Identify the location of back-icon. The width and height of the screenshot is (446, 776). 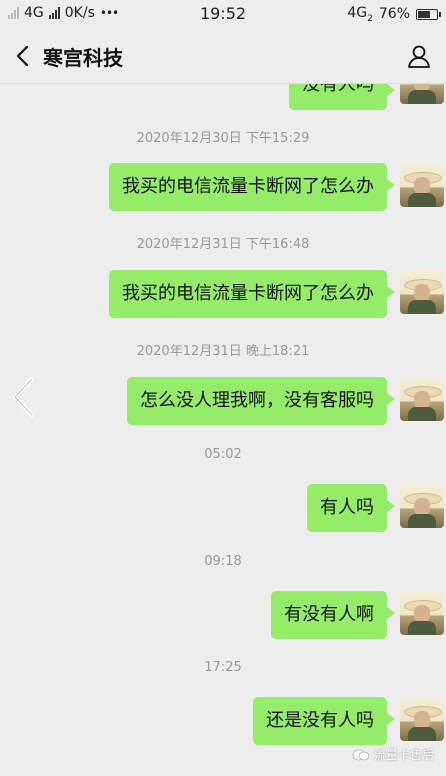
(24, 56).